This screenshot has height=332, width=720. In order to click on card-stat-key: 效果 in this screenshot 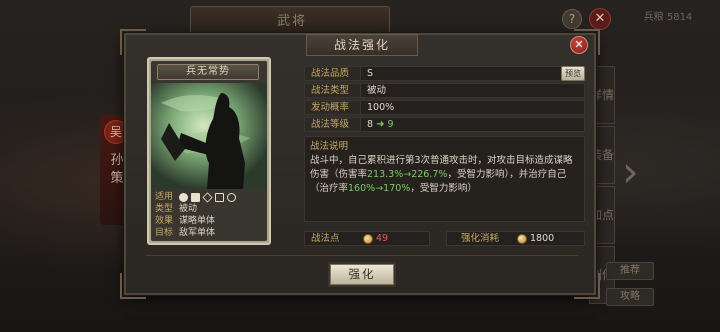, I will do `click(164, 221)`.